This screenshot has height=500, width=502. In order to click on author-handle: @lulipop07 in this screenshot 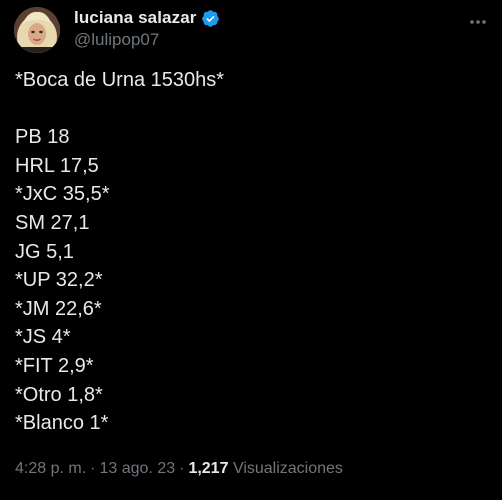, I will do `click(116, 40)`.